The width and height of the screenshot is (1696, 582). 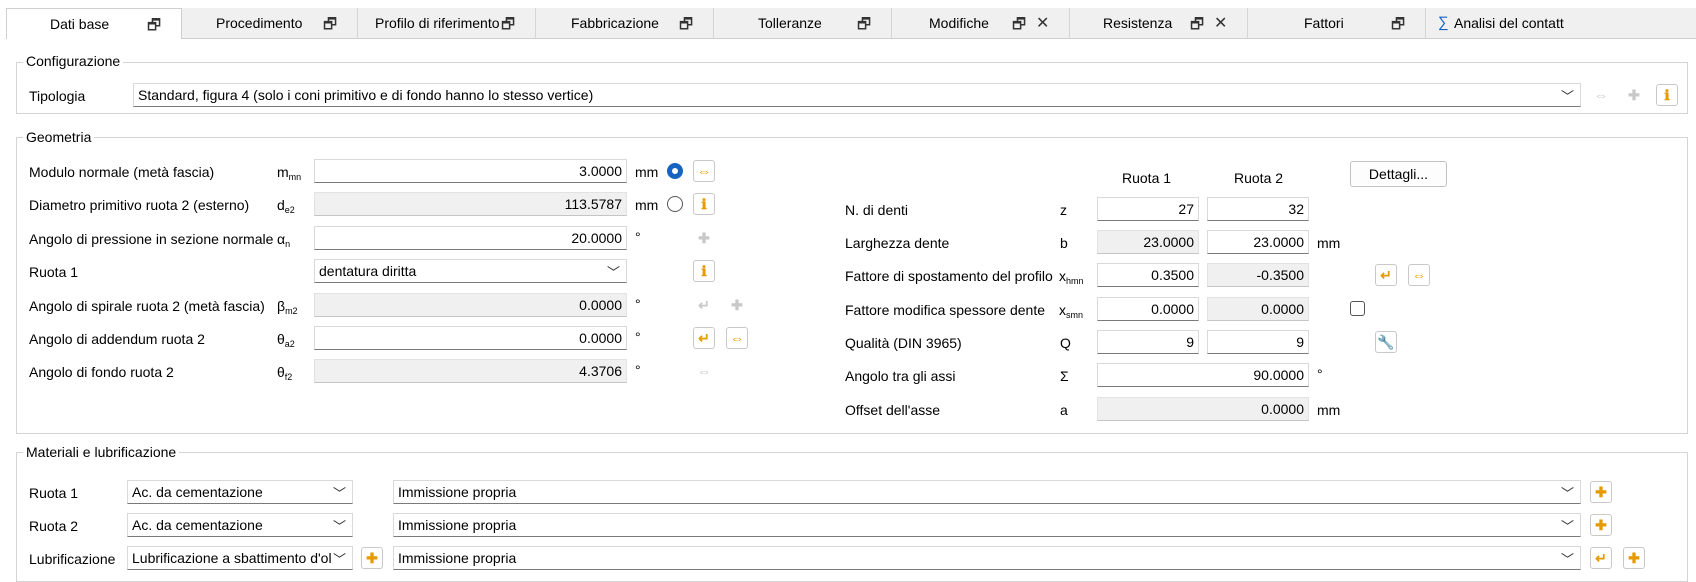 What do you see at coordinates (675, 204) in the screenshot?
I see `diametro-primitivo-radio` at bounding box center [675, 204].